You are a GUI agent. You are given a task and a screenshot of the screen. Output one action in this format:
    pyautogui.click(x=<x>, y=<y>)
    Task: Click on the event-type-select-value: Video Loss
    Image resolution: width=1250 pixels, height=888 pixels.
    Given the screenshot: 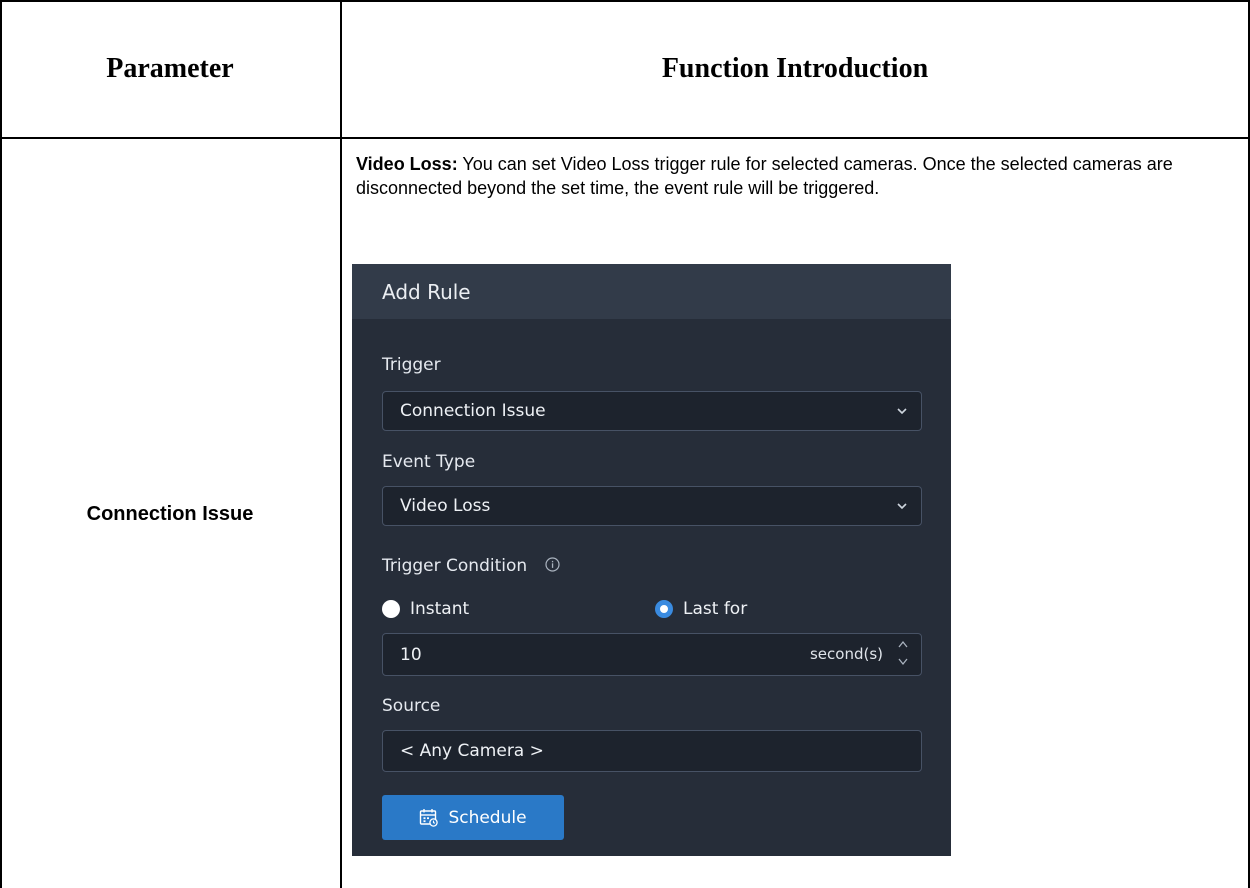 What is the action you would take?
    pyautogui.click(x=445, y=506)
    